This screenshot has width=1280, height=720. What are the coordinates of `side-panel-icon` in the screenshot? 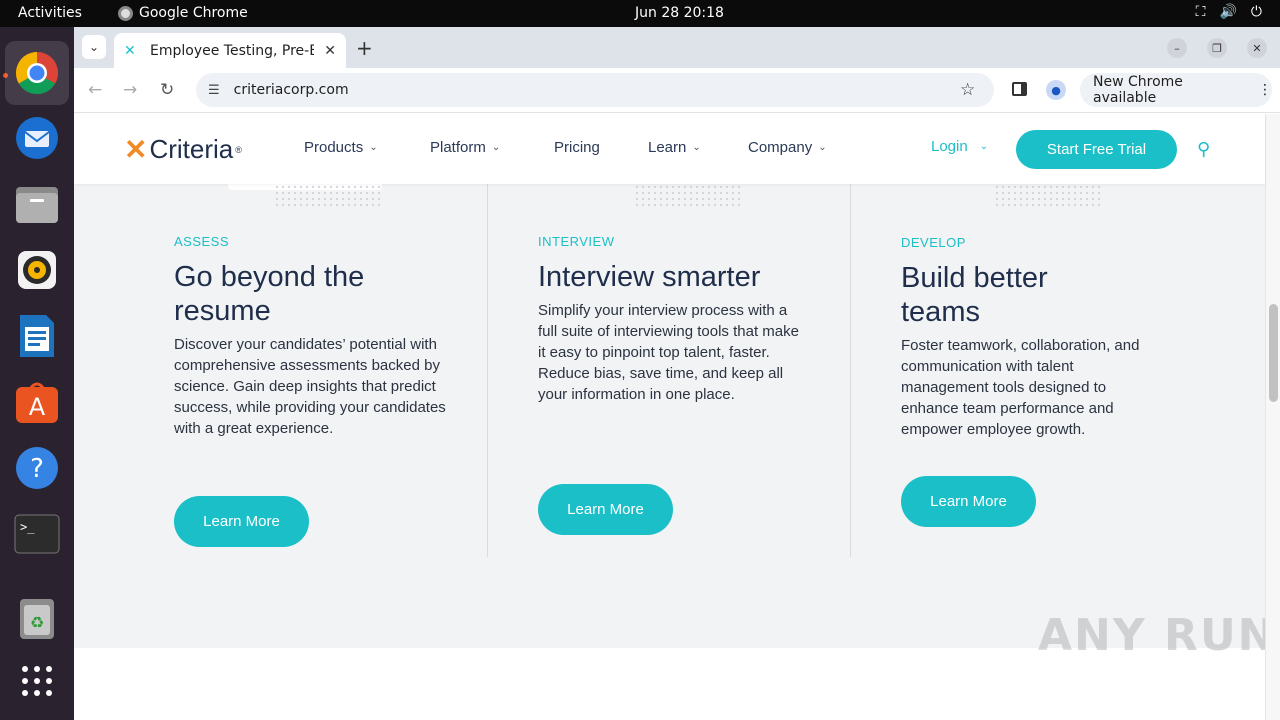 It's located at (1019, 89).